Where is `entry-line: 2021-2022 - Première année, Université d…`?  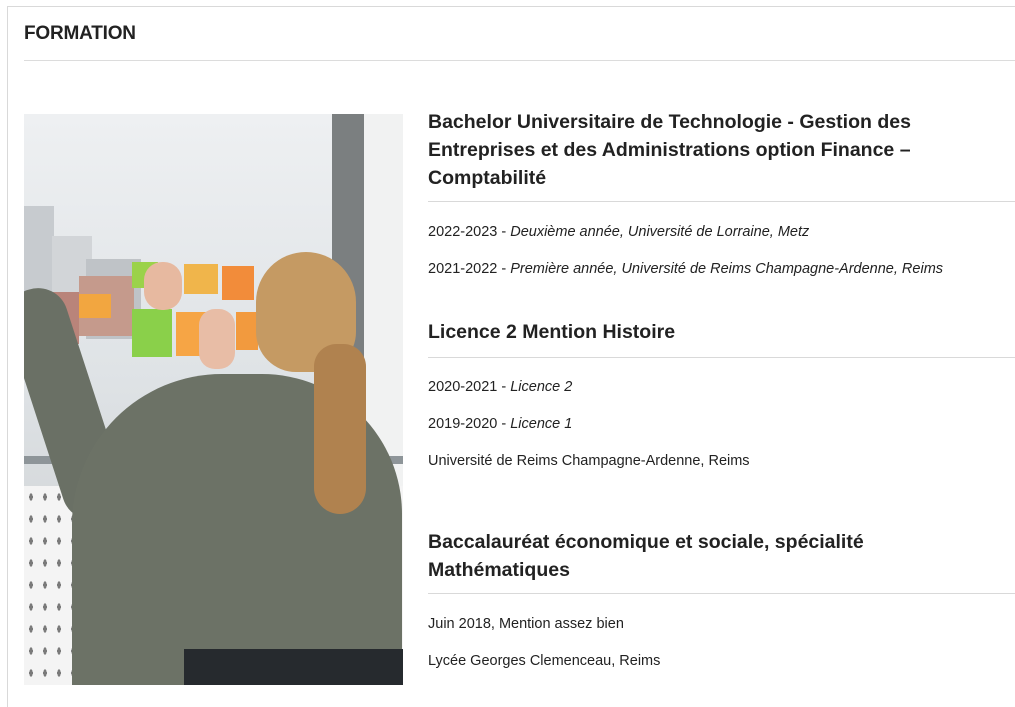
entry-line: 2021-2022 - Première année, Université d… is located at coordinates (685, 269).